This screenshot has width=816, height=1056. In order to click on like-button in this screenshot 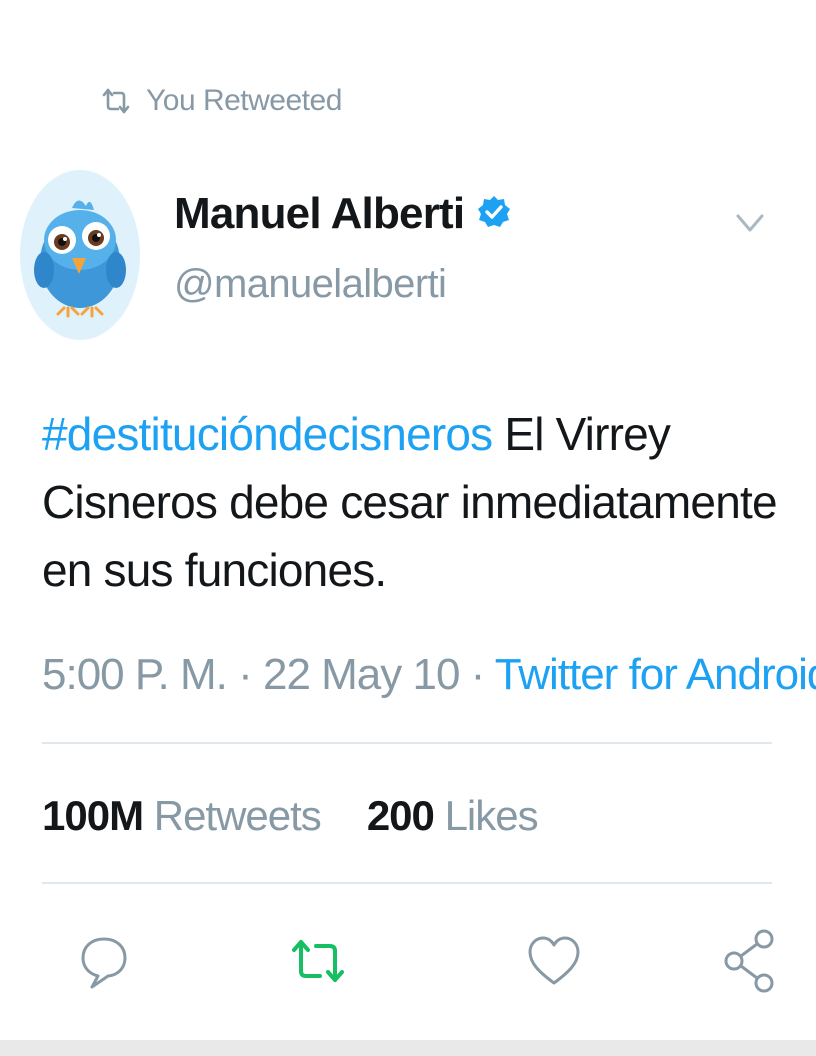, I will do `click(554, 961)`.